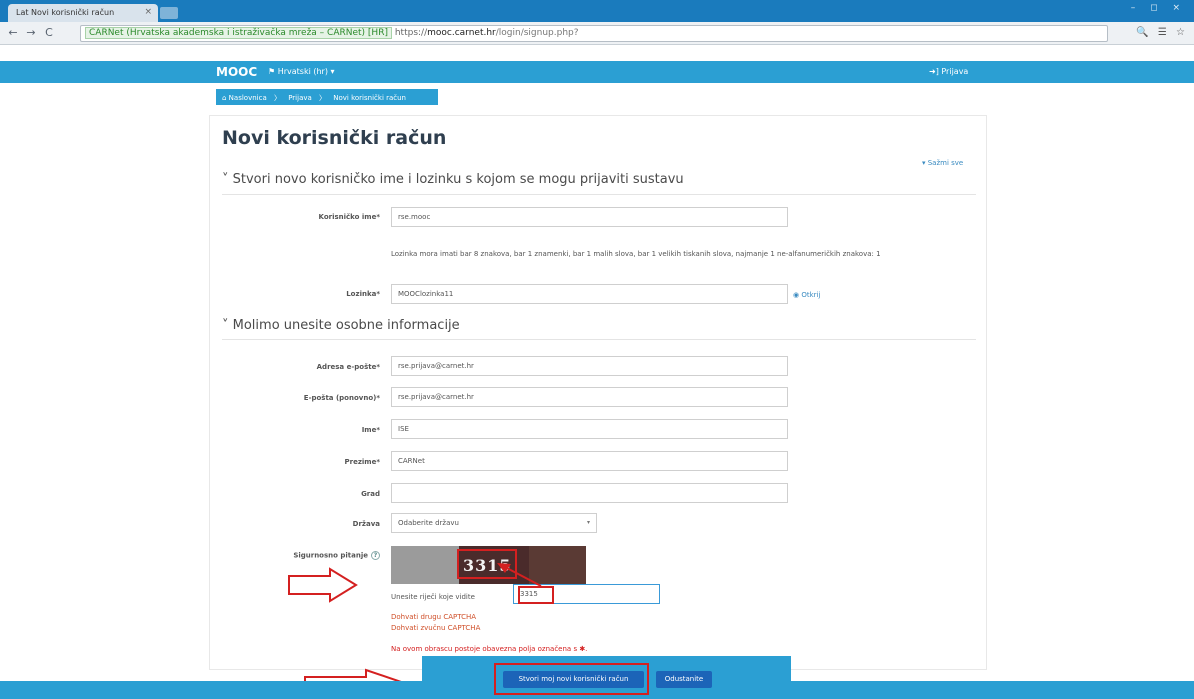 The image size is (1194, 699). I want to click on cancel-button: Odustanite, so click(684, 679).